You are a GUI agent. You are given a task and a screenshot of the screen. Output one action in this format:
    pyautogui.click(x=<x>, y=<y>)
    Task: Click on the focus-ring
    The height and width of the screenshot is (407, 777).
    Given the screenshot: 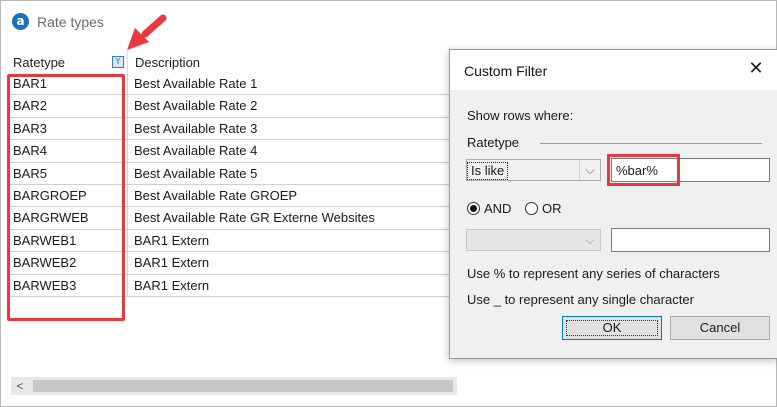 What is the action you would take?
    pyautogui.click(x=612, y=328)
    